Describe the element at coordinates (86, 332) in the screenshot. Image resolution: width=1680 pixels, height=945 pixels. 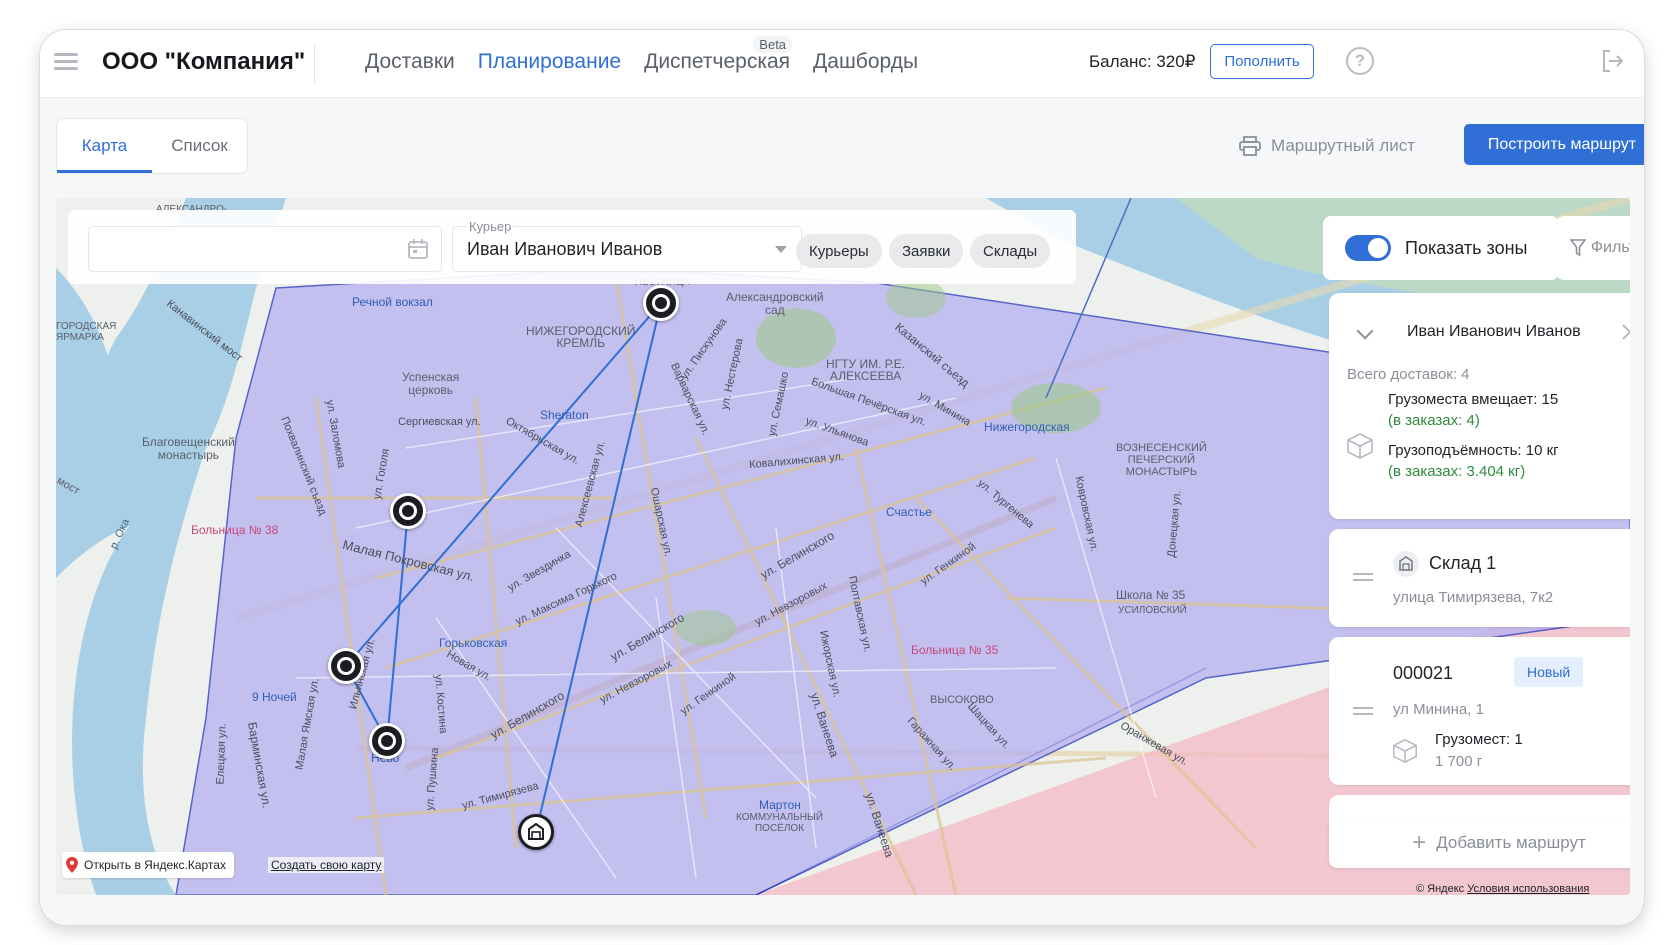
I see `map-label-fair: ГОРОДСКАЯ ЯРМАРКА` at that location.